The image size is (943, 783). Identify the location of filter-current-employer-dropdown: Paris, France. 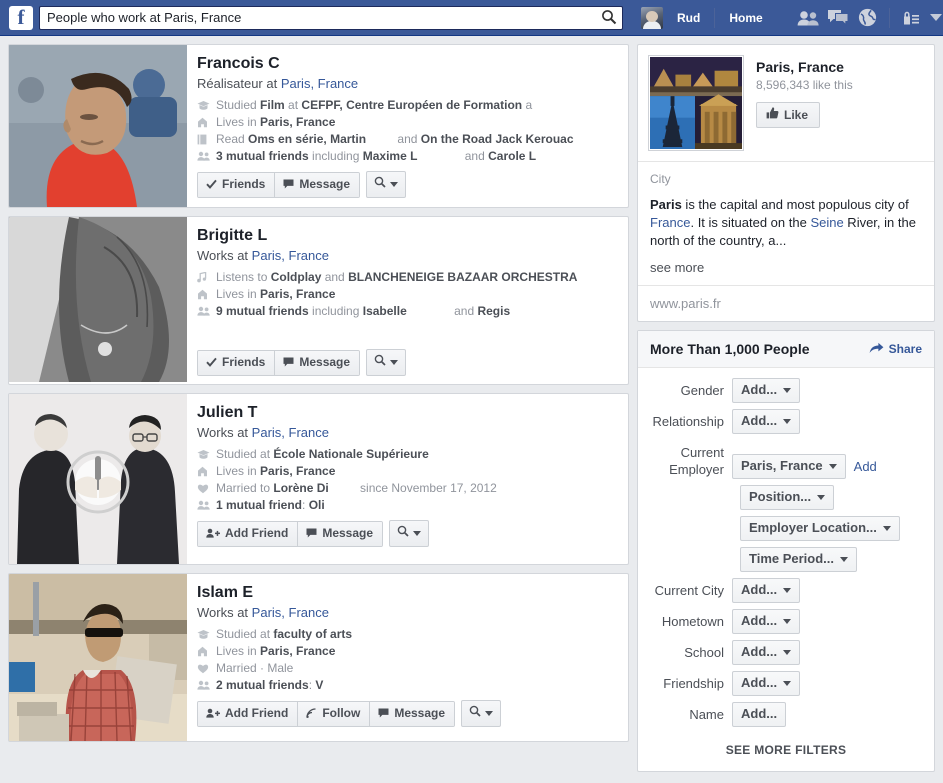
(789, 466).